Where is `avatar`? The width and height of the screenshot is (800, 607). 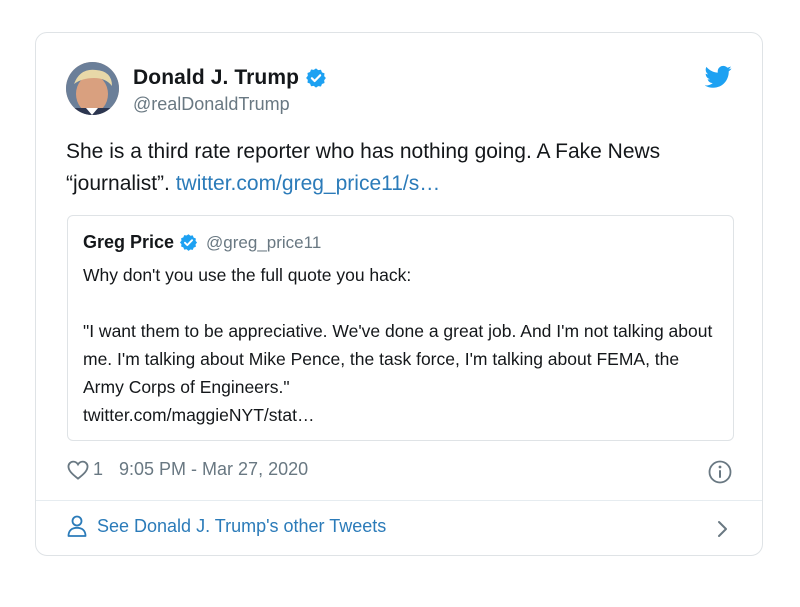
avatar is located at coordinates (92, 88).